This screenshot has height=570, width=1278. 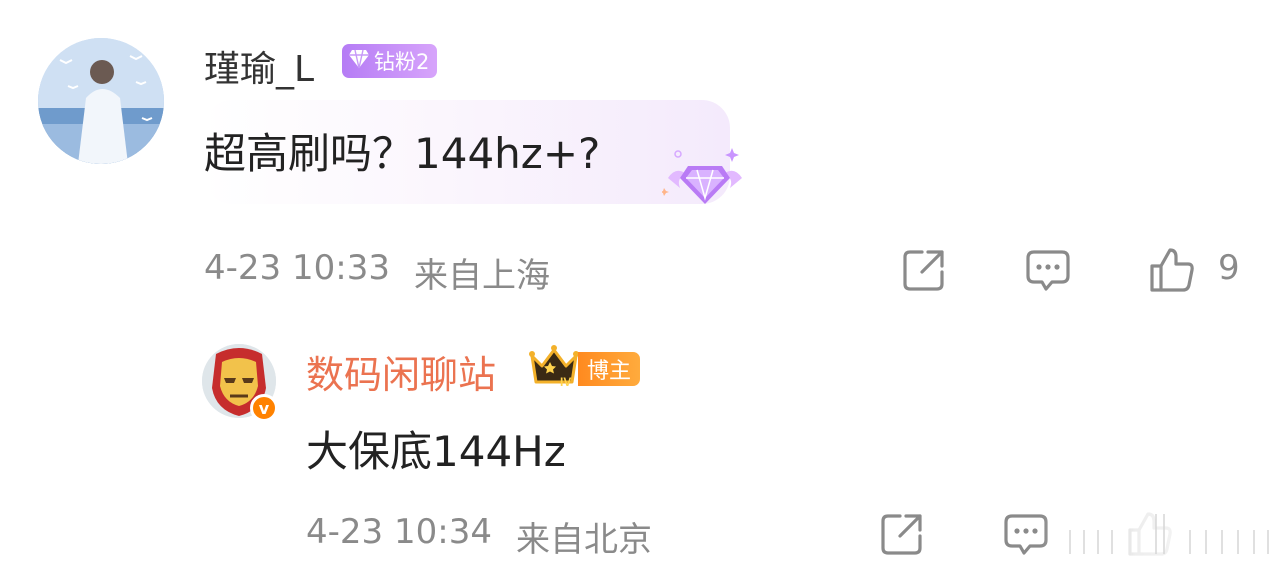 I want to click on location: 来自北京, so click(x=584, y=540).